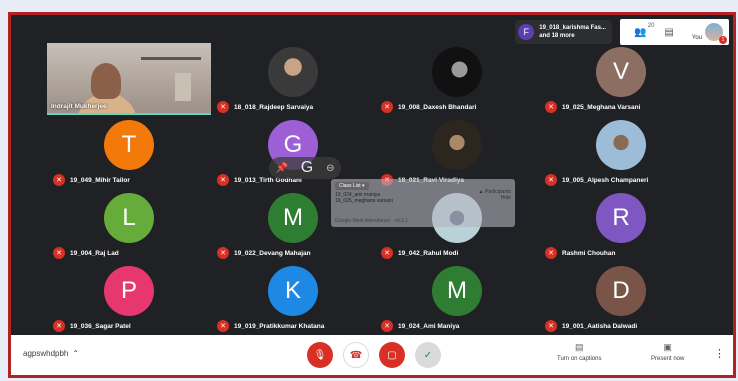 The height and width of the screenshot is (381, 738). I want to click on you-label: You, so click(696, 38).